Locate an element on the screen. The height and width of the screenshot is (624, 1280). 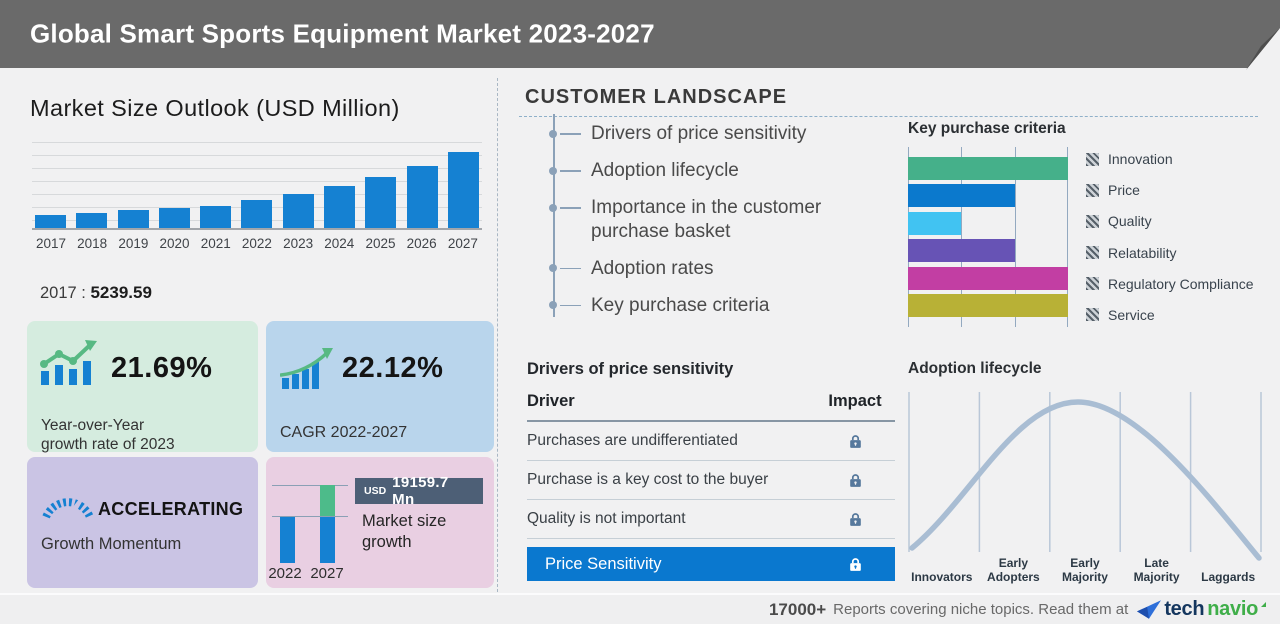
mini-year-2027: 2027 is located at coordinates (327, 573).